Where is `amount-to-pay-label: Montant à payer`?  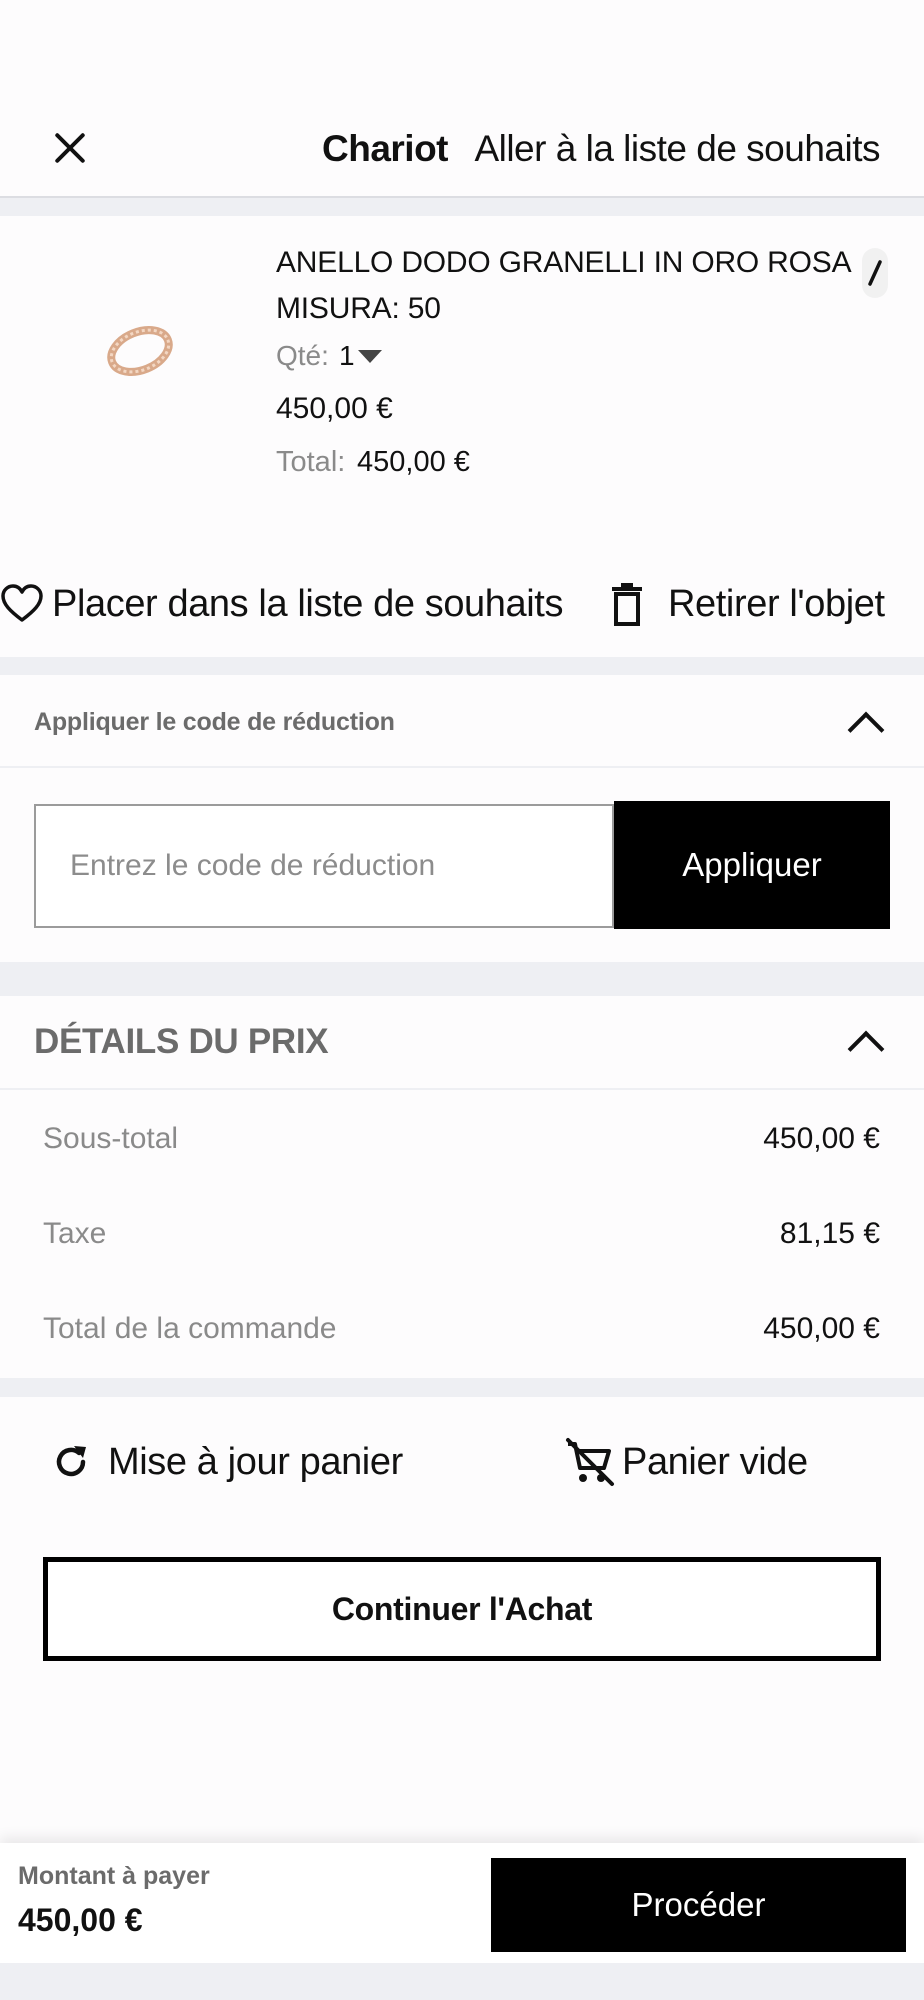
amount-to-pay-label: Montant à payer is located at coordinates (114, 1876).